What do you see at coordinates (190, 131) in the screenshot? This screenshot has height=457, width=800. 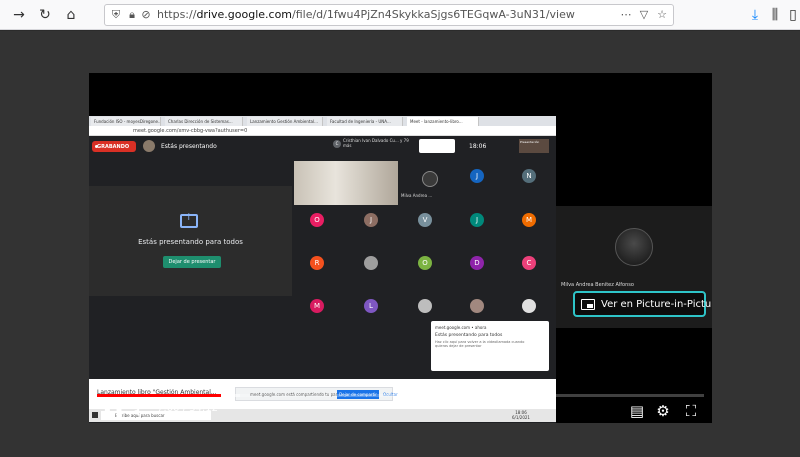 I see `inner-url: meet.google.com/xmv-cbbg-vwa?authuser=0` at bounding box center [190, 131].